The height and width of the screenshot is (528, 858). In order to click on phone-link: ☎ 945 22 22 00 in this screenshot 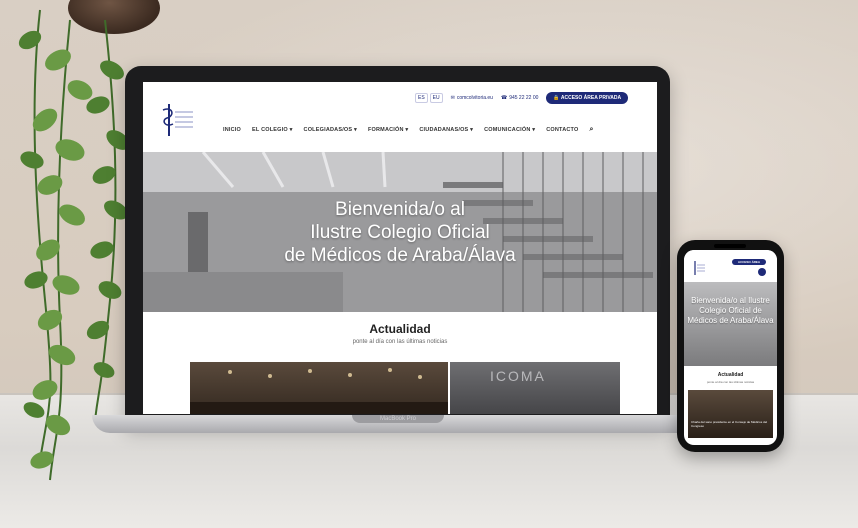, I will do `click(519, 98)`.